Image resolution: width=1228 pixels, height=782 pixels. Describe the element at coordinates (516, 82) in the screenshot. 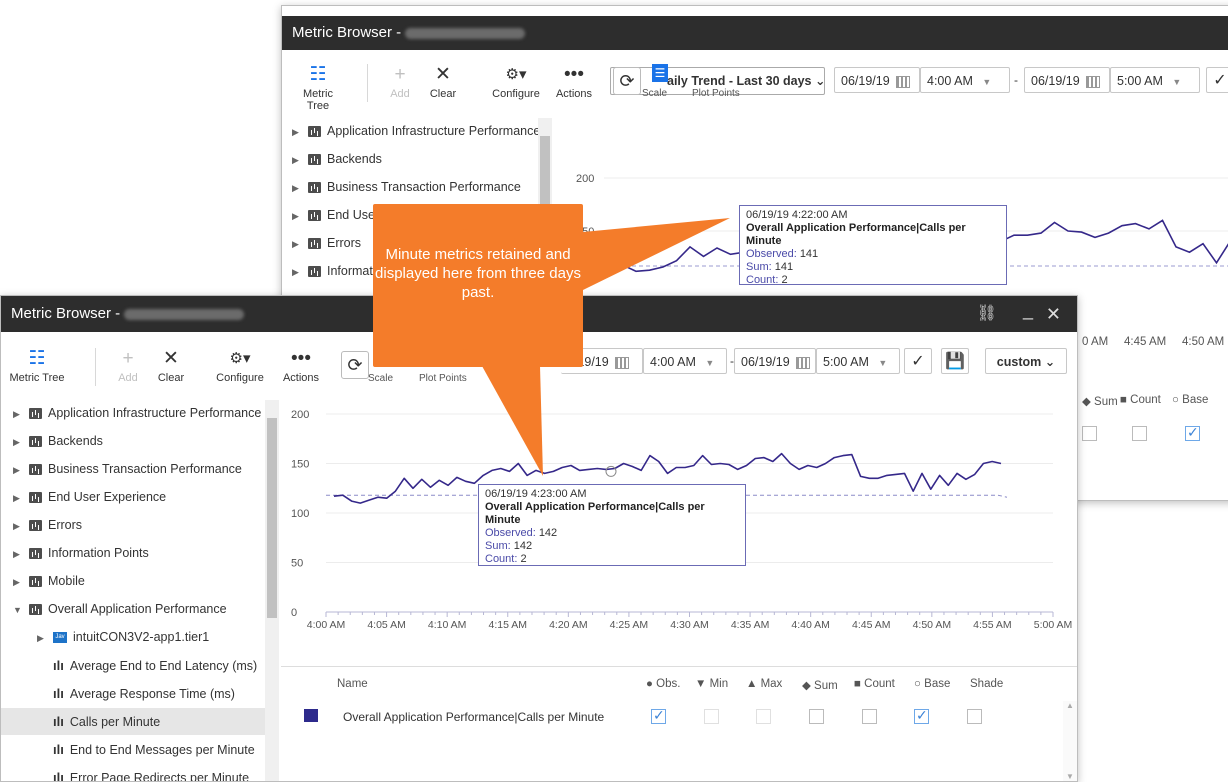

I see `back-configure-button: ⚙▾ Configure` at that location.